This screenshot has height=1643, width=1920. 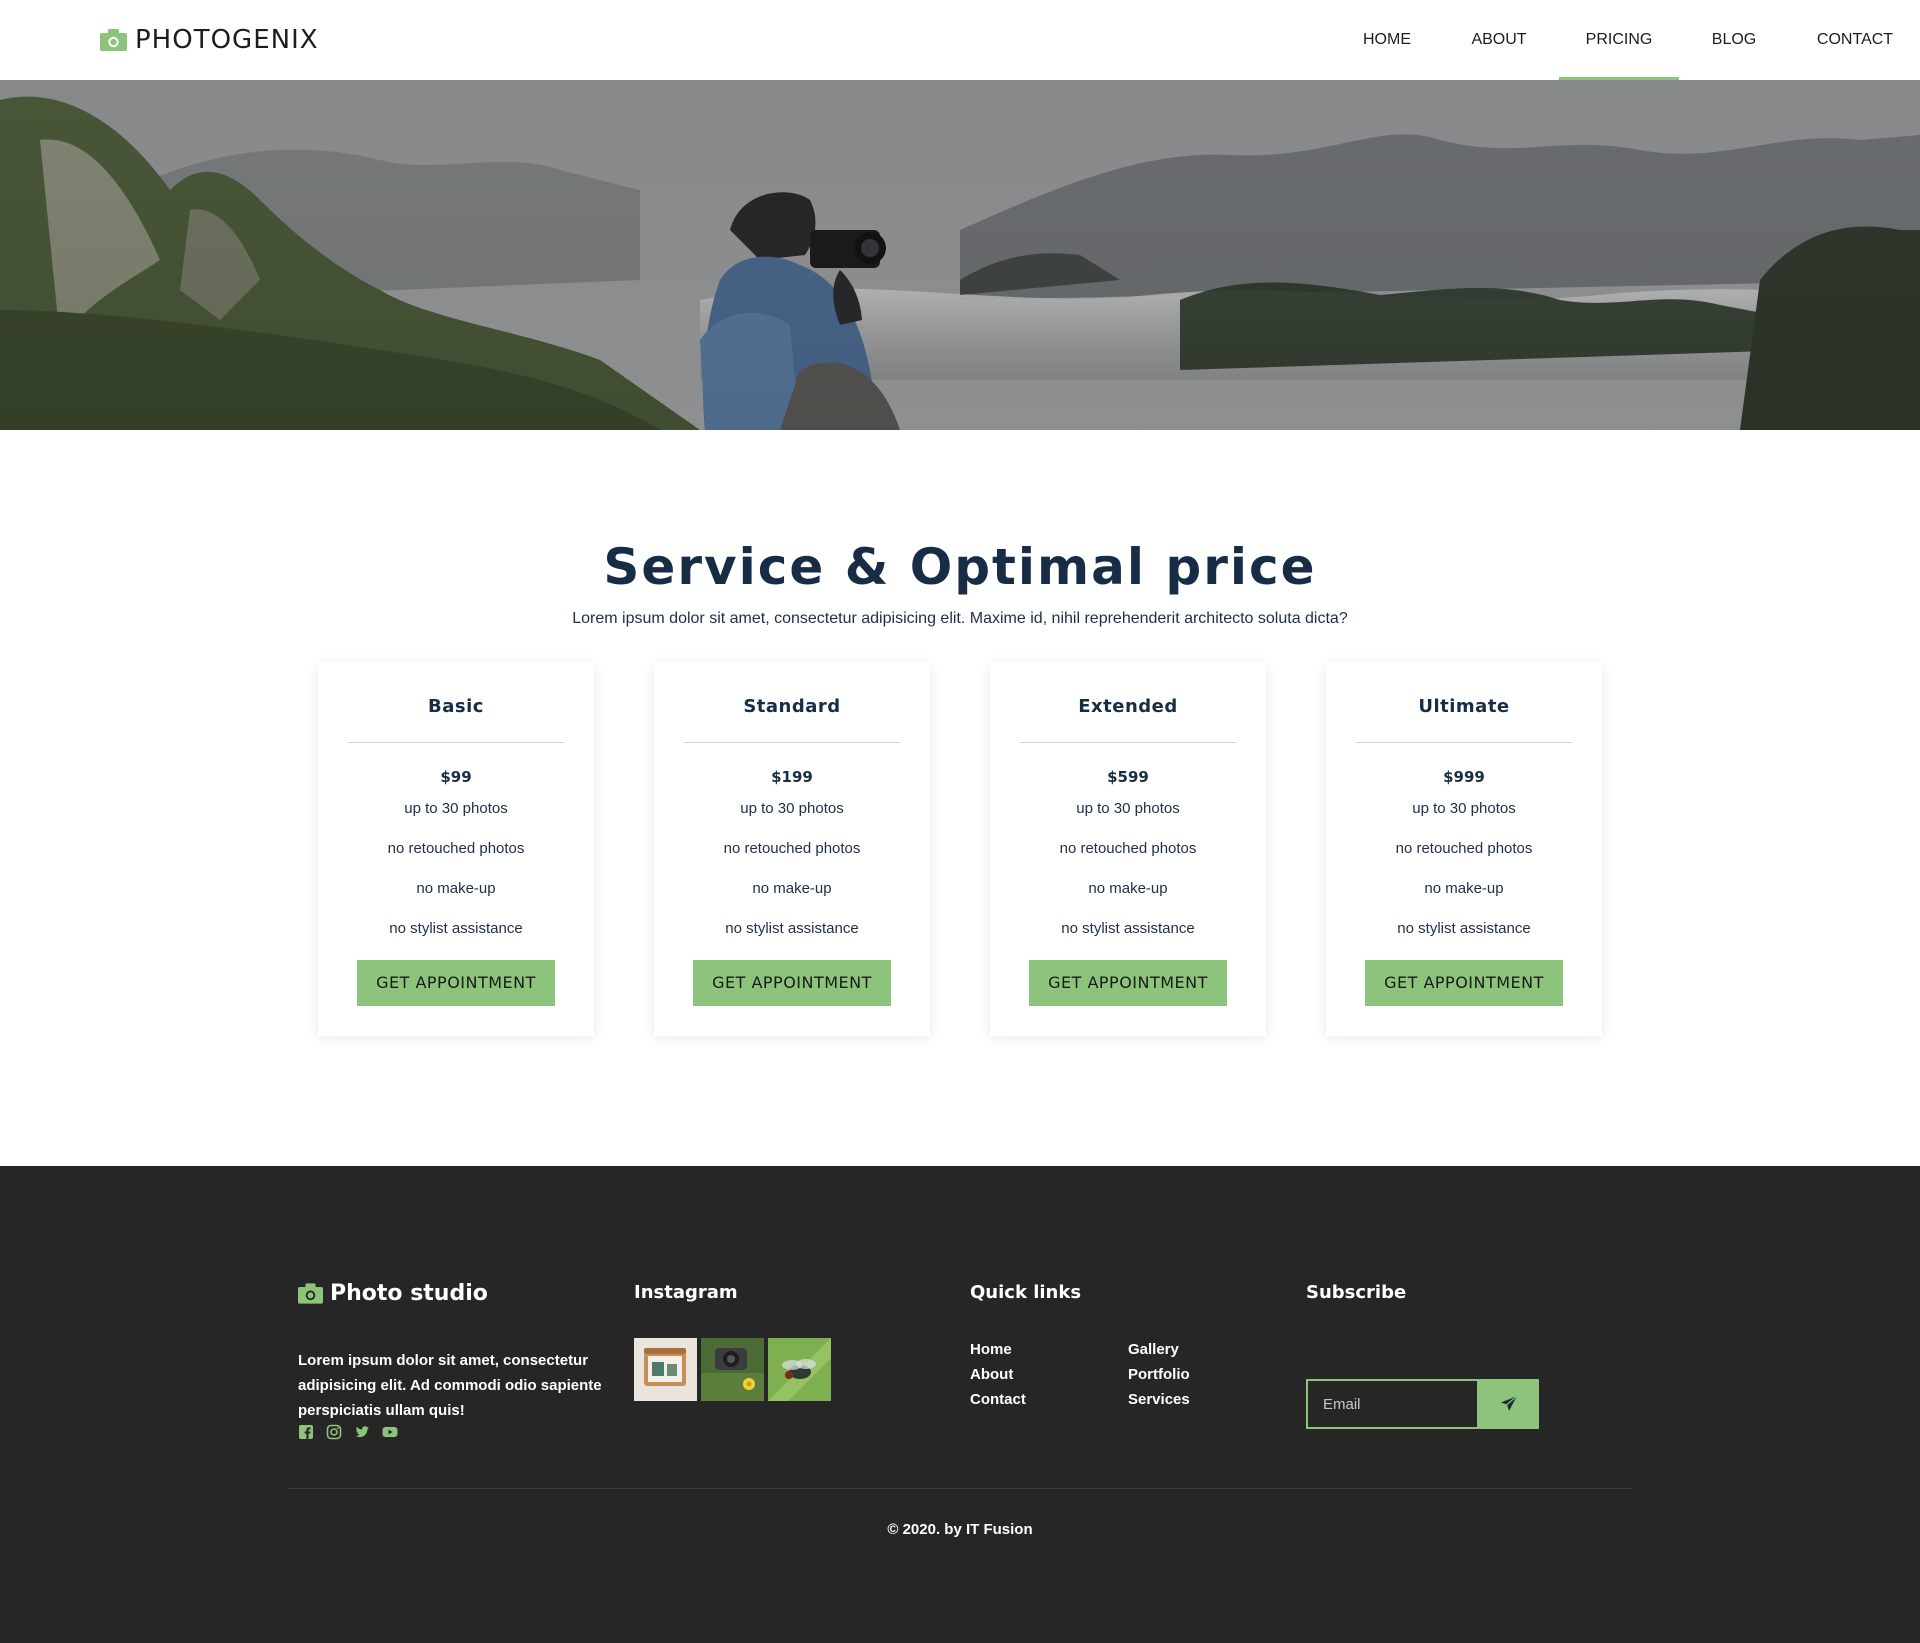 What do you see at coordinates (334, 1432) in the screenshot?
I see `instagram-icon` at bounding box center [334, 1432].